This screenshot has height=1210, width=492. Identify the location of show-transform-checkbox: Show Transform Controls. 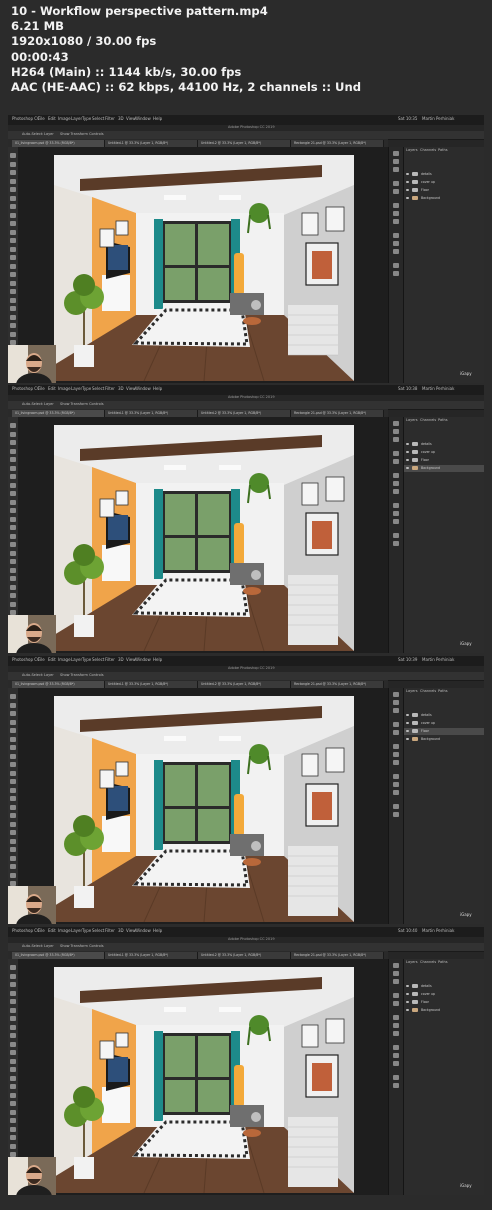
(82, 404).